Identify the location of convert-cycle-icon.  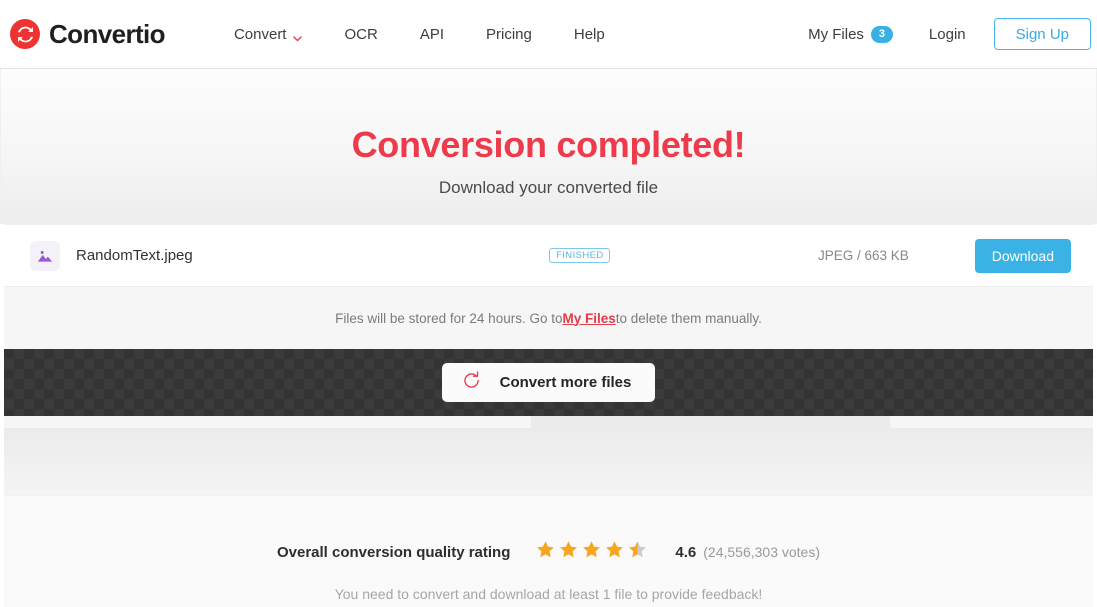
(25, 34).